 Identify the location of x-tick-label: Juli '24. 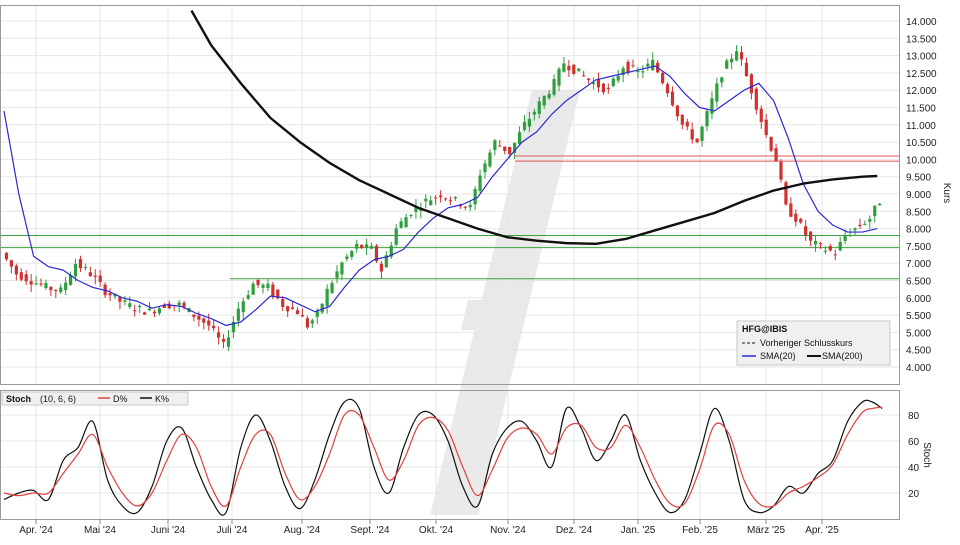
(232, 530).